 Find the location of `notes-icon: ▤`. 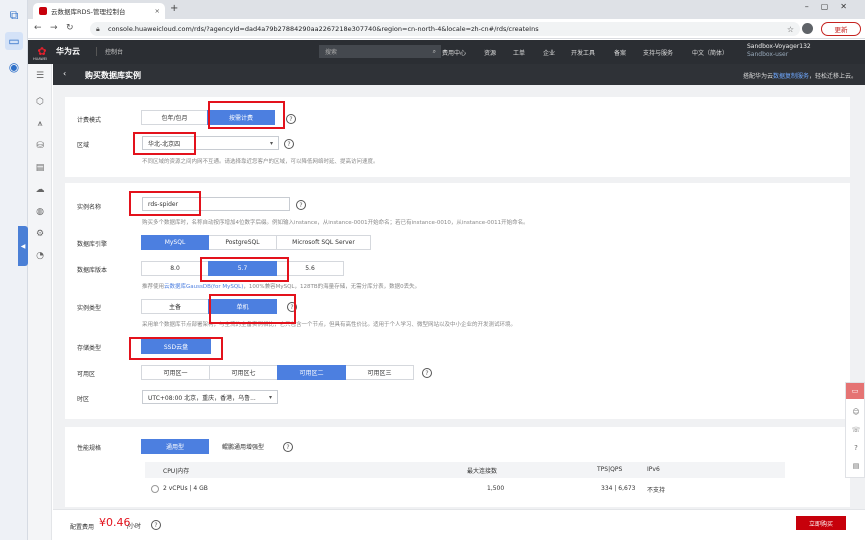

notes-icon: ▤ is located at coordinates (856, 466).